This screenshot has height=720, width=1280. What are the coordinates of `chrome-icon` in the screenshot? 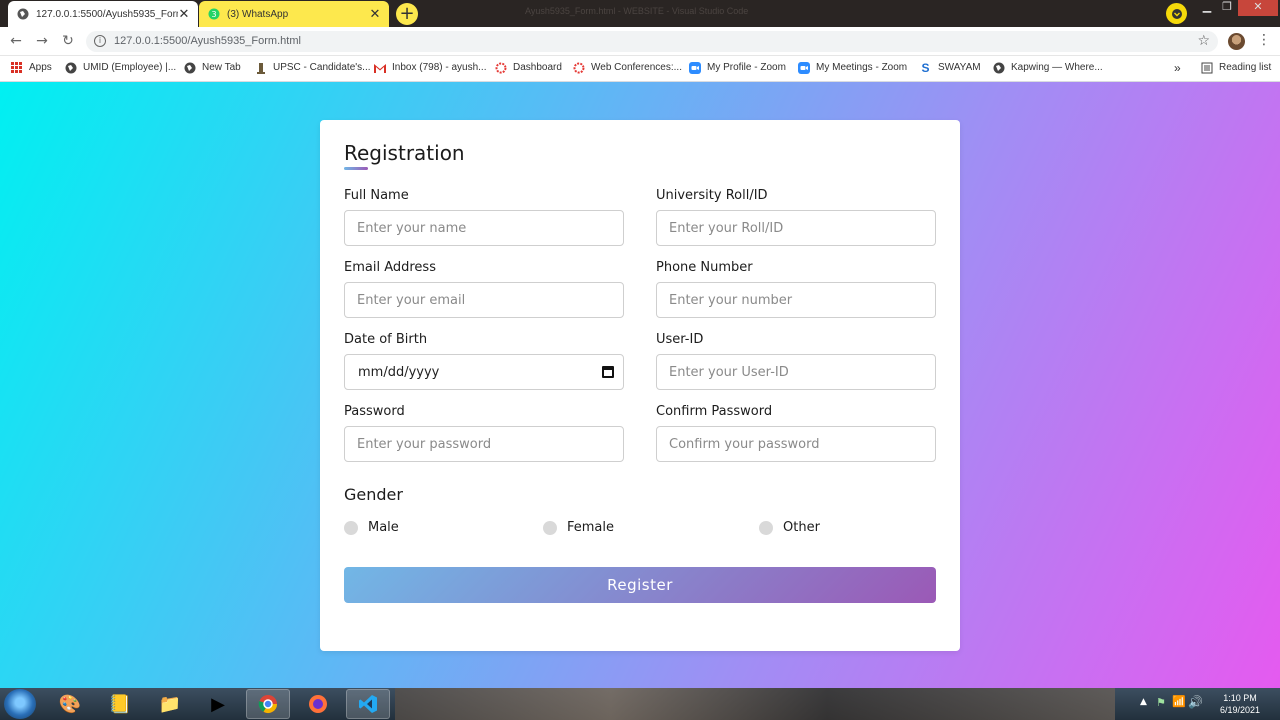 It's located at (268, 704).